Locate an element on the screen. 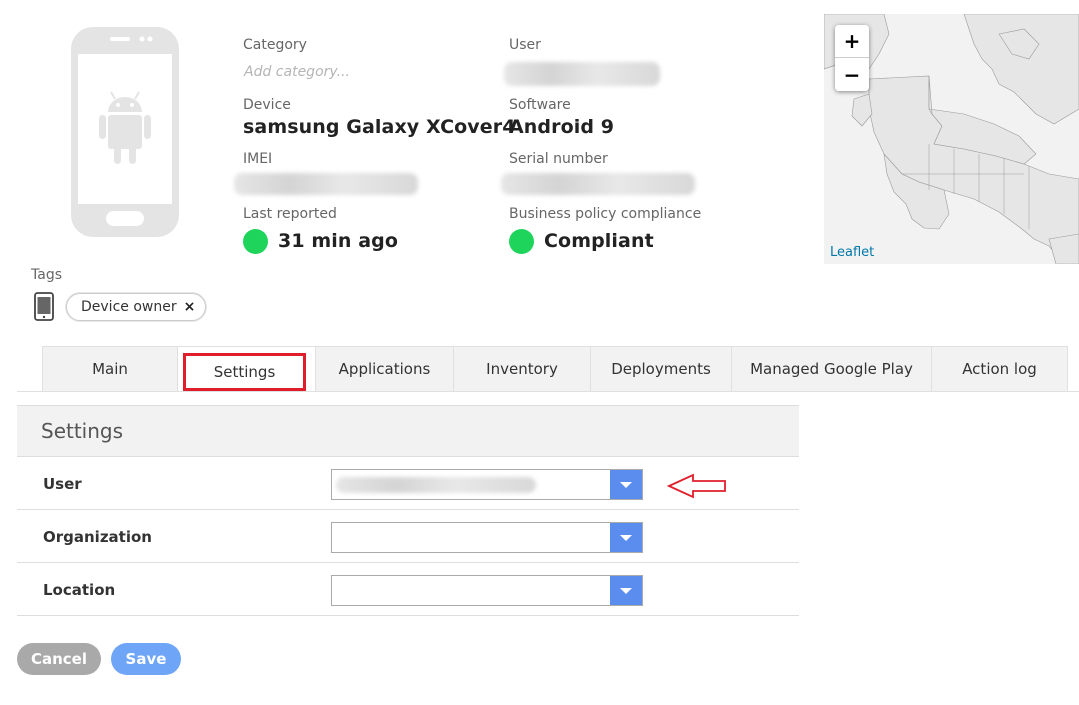 The image size is (1079, 705). status-indicator-icon is located at coordinates (255, 241).